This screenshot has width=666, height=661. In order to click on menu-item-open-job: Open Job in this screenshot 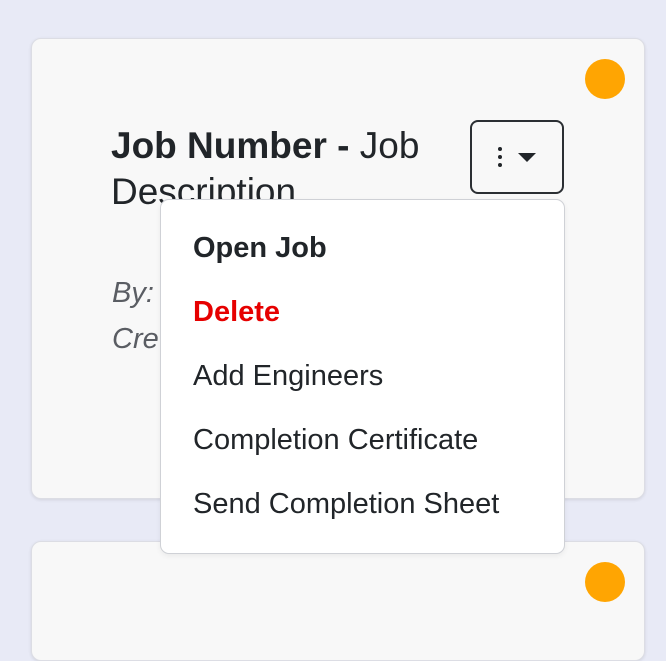, I will do `click(362, 248)`.